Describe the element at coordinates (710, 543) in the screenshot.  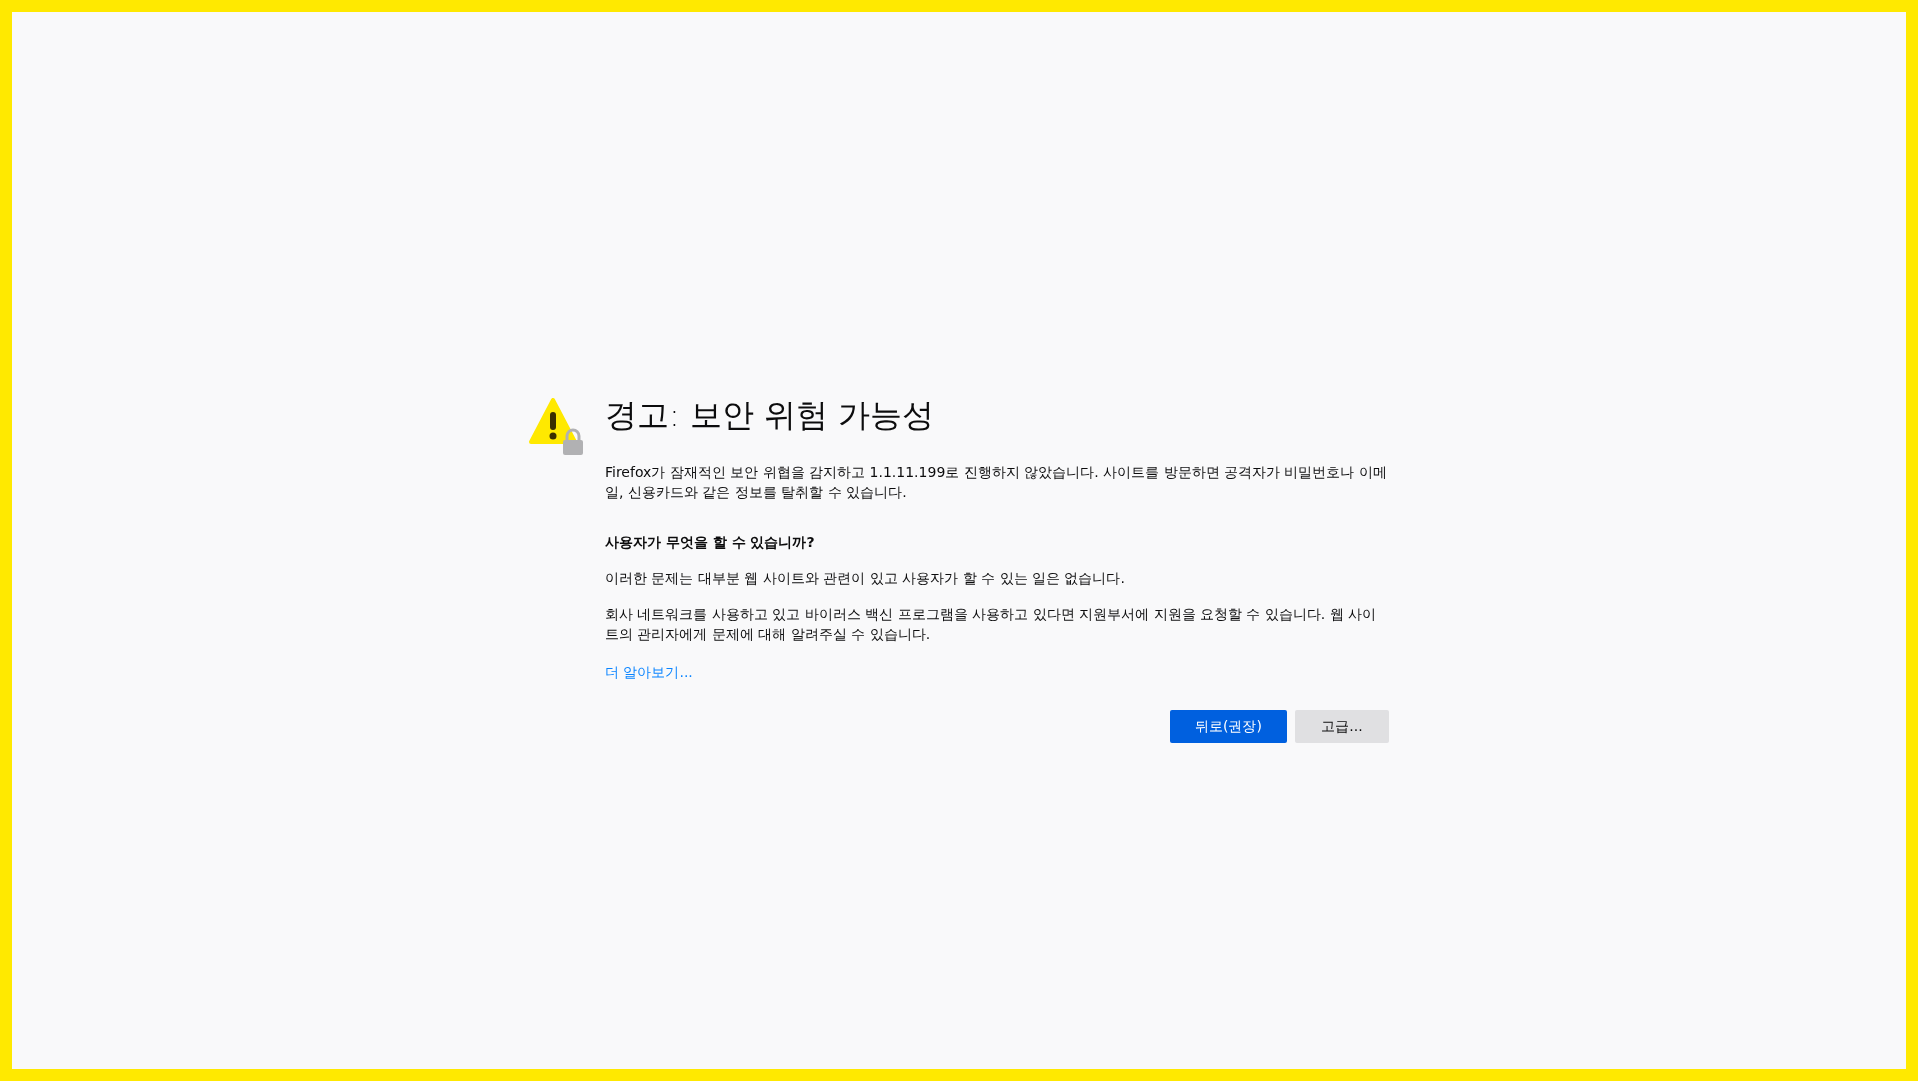
I see `section-heading: 사용자가 무엇을 할 수 있습니까?` at that location.